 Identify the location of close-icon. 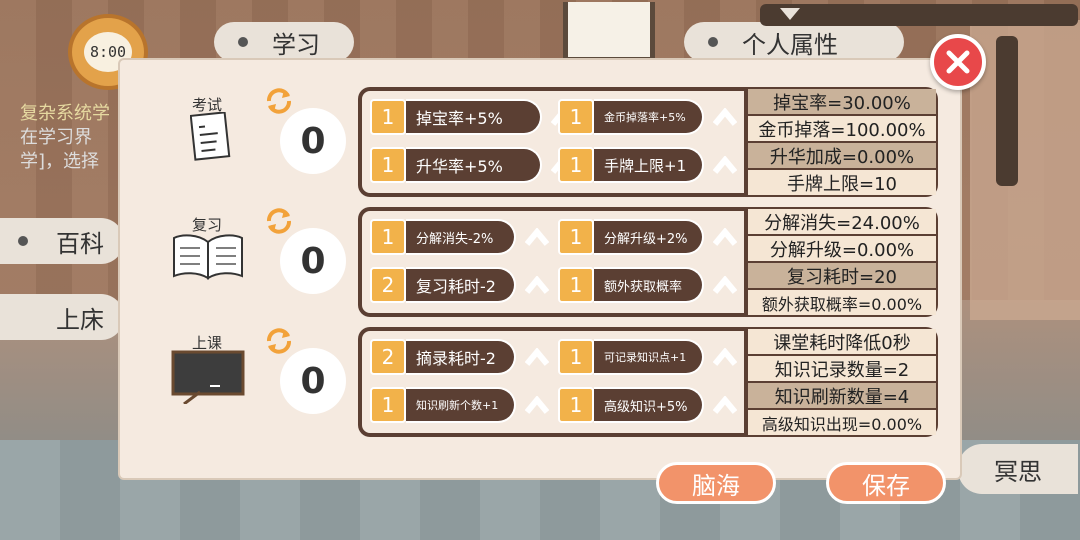
(958, 62).